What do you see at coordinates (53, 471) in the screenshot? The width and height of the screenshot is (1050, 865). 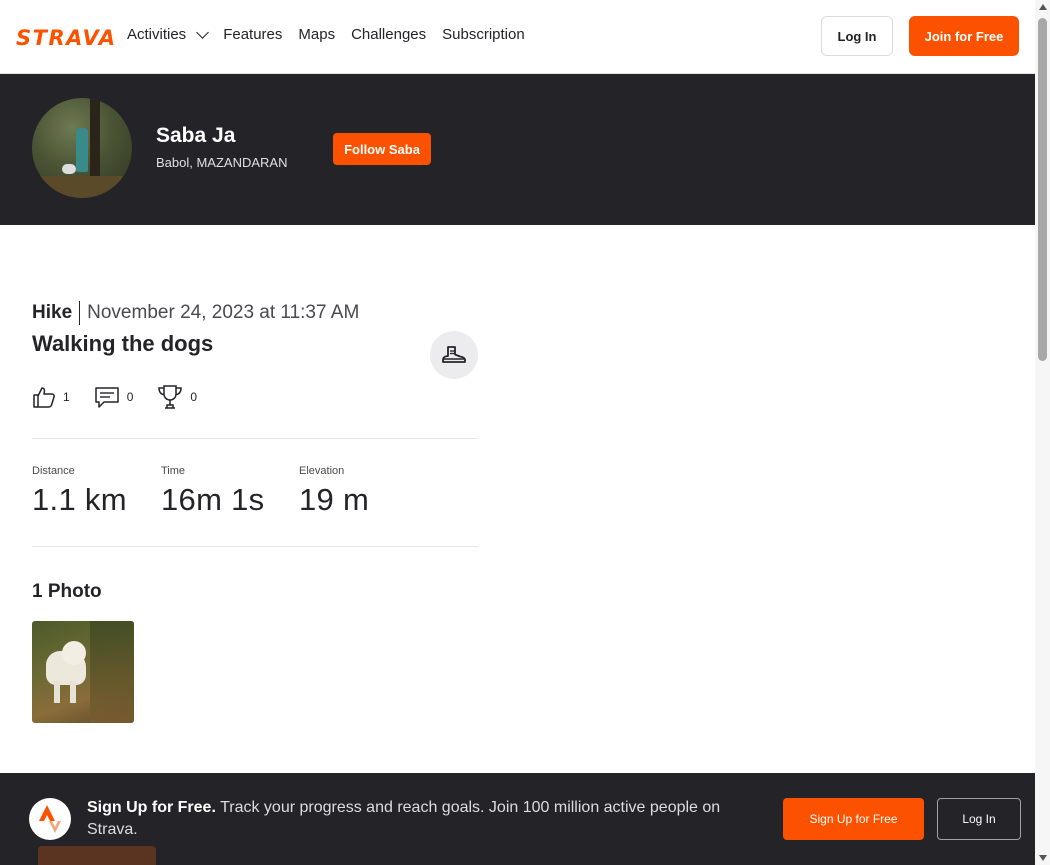 I see `stat-distance-label: Distance` at bounding box center [53, 471].